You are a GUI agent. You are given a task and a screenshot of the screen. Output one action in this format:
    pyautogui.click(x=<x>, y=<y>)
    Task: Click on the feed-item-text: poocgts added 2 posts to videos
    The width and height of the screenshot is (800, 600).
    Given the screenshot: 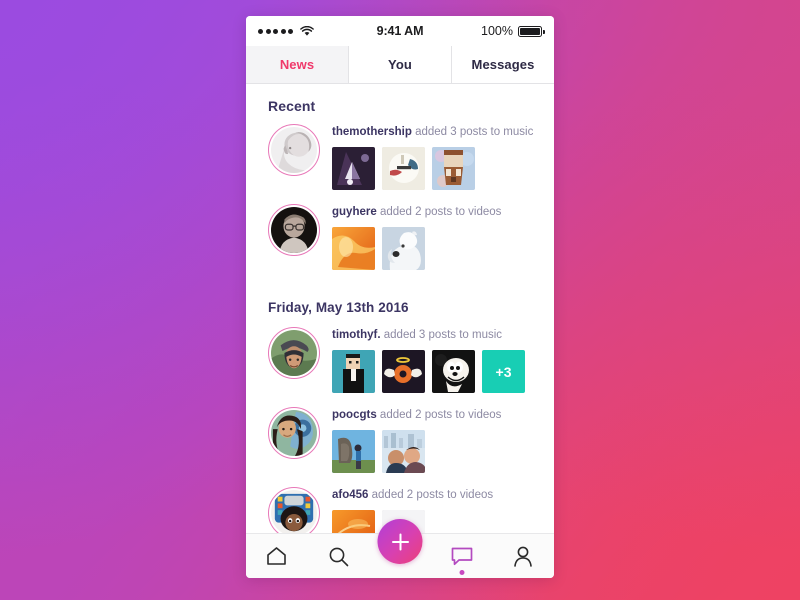 What is the action you would take?
    pyautogui.click(x=443, y=415)
    